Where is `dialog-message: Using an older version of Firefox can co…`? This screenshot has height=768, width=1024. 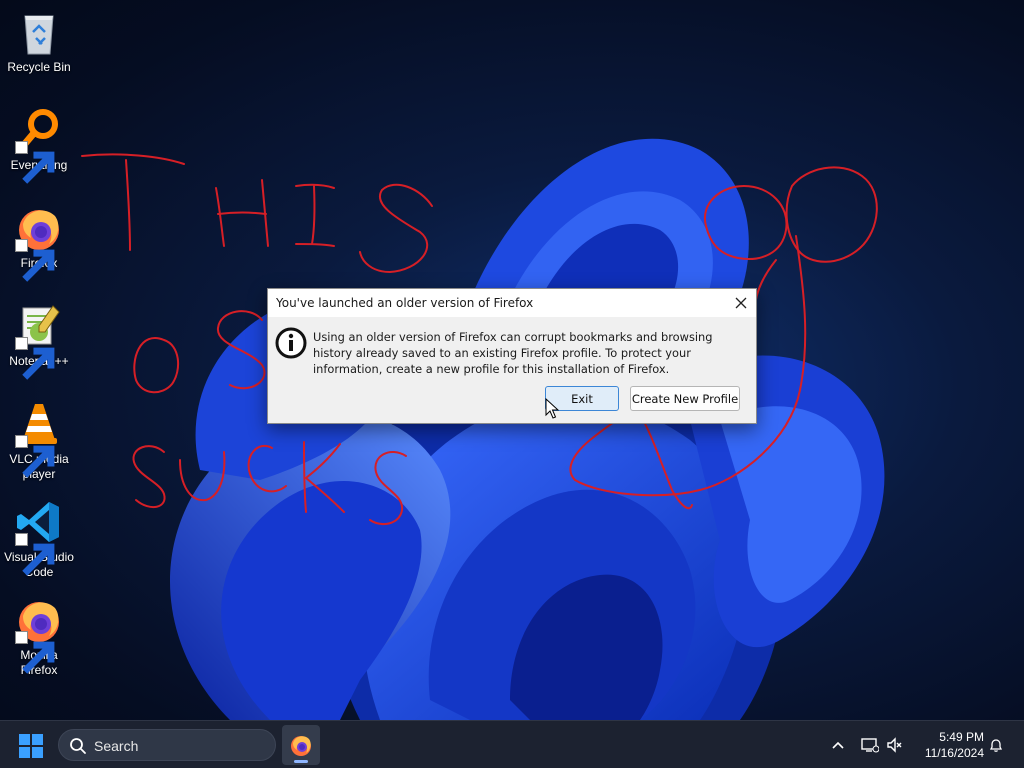 dialog-message: Using an older version of Firefox can co… is located at coordinates (513, 353).